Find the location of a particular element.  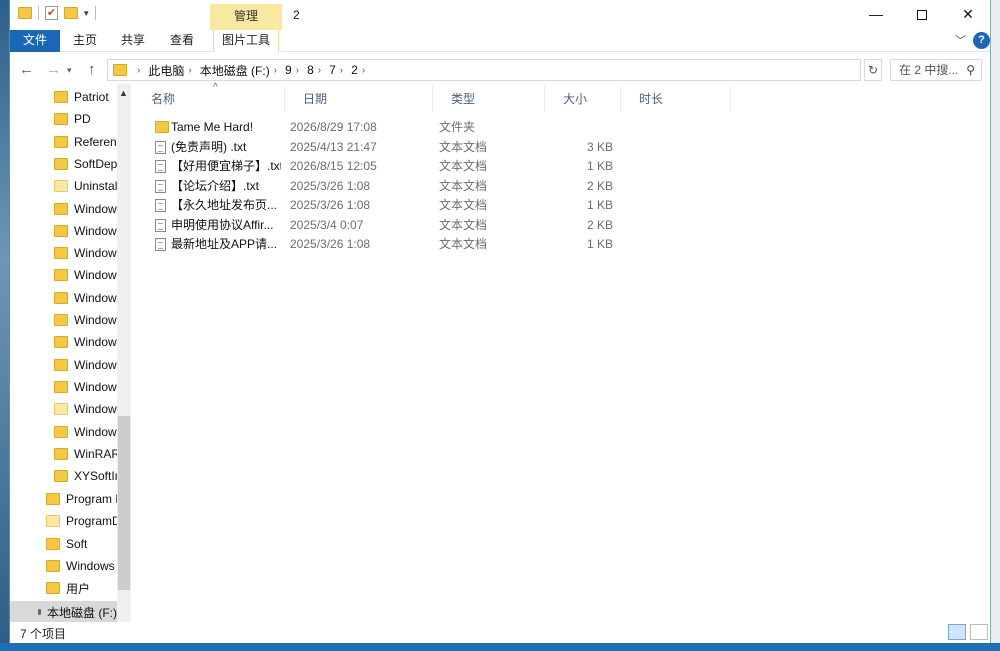

help-icon: ? is located at coordinates (981, 40).